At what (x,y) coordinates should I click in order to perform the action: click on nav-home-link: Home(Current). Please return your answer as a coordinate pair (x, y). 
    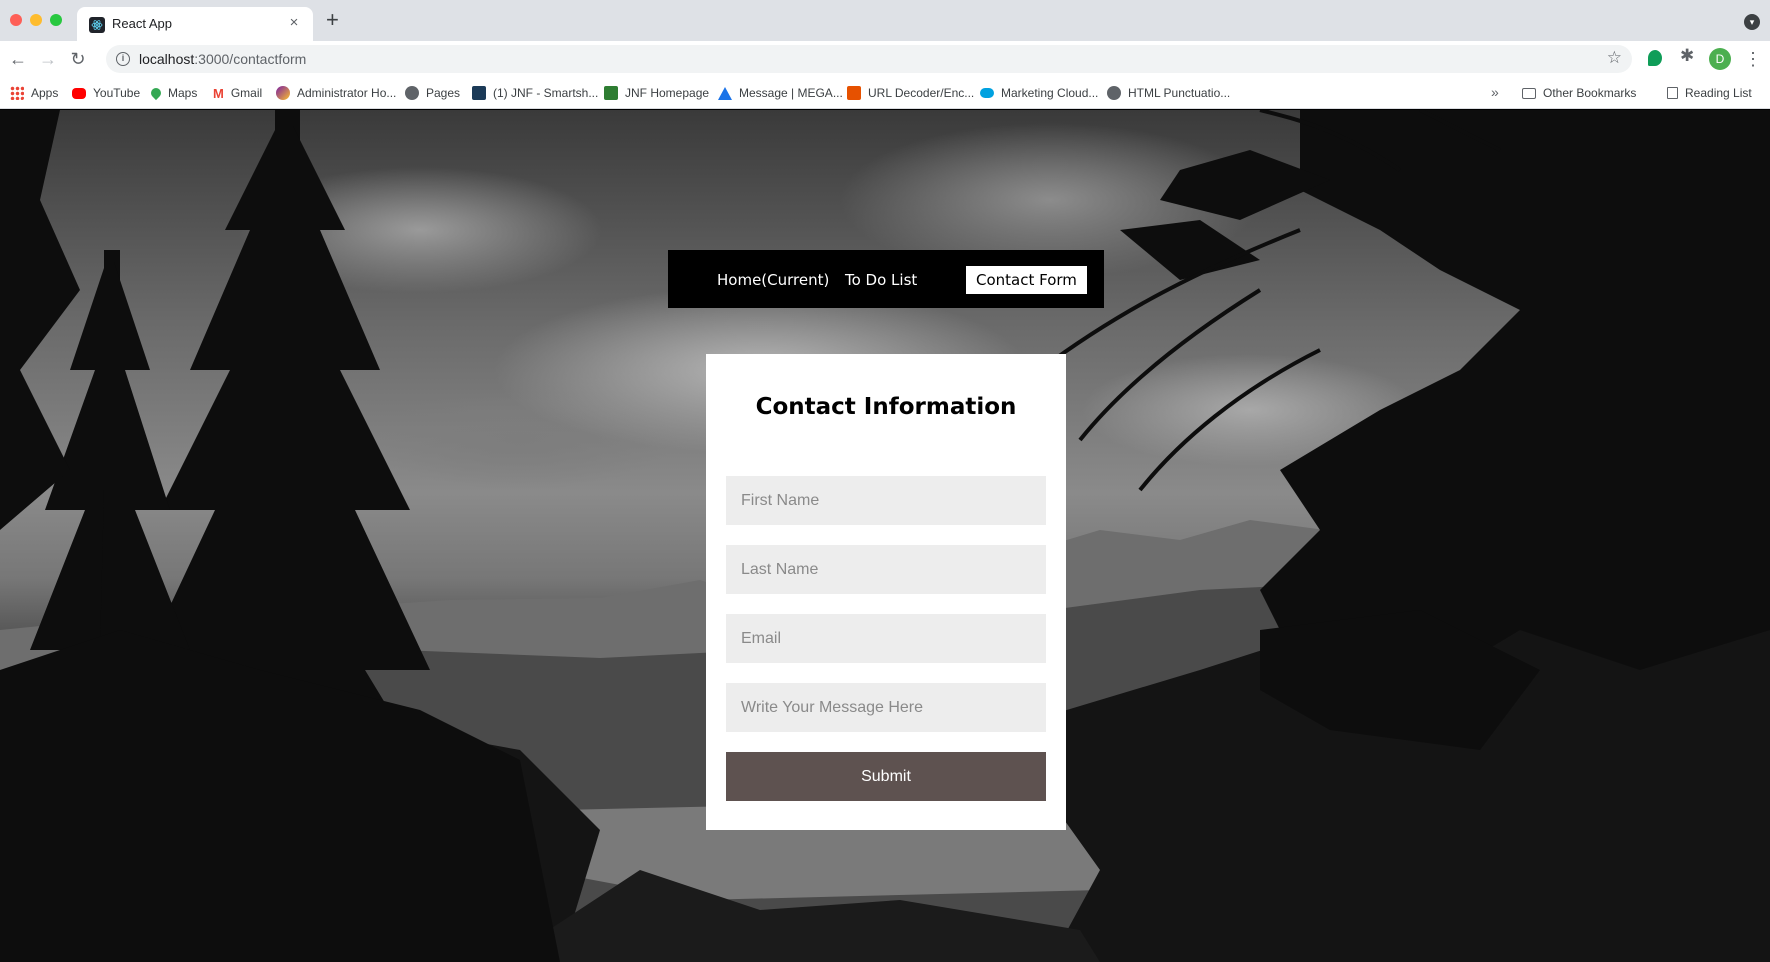
    Looking at the image, I should click on (773, 280).